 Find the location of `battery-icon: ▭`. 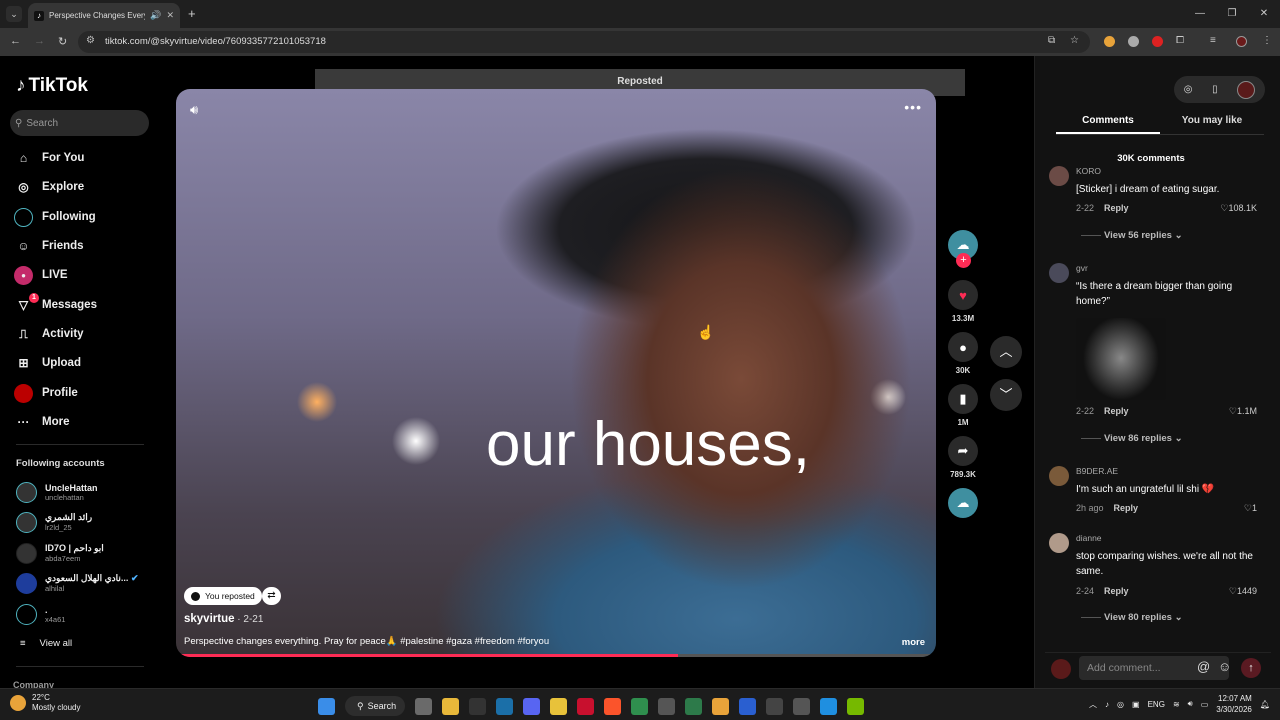

battery-icon: ▭ is located at coordinates (1205, 704).